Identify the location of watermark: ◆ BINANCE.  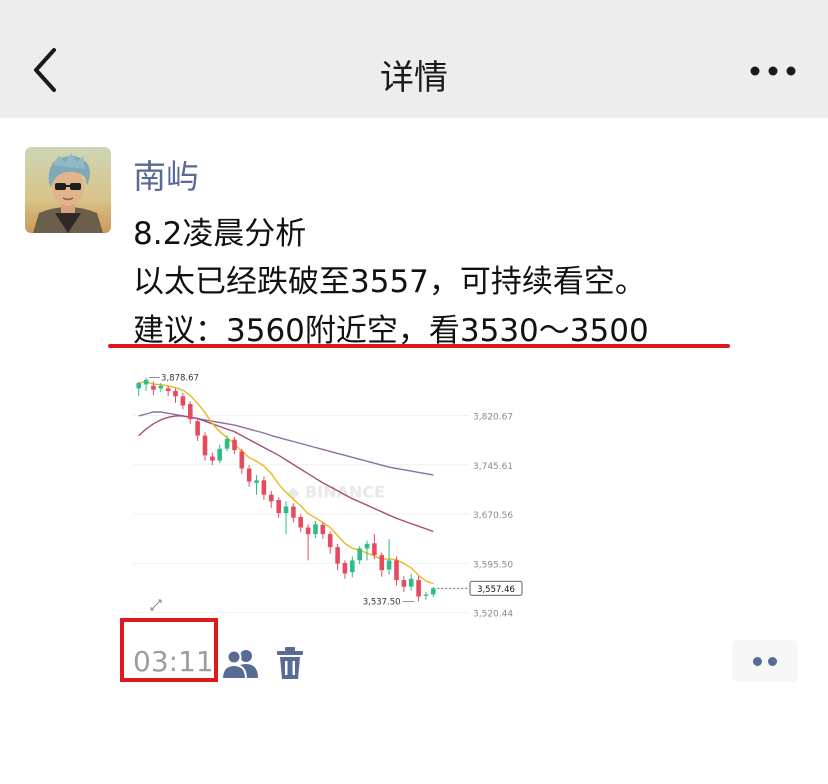
(336, 491).